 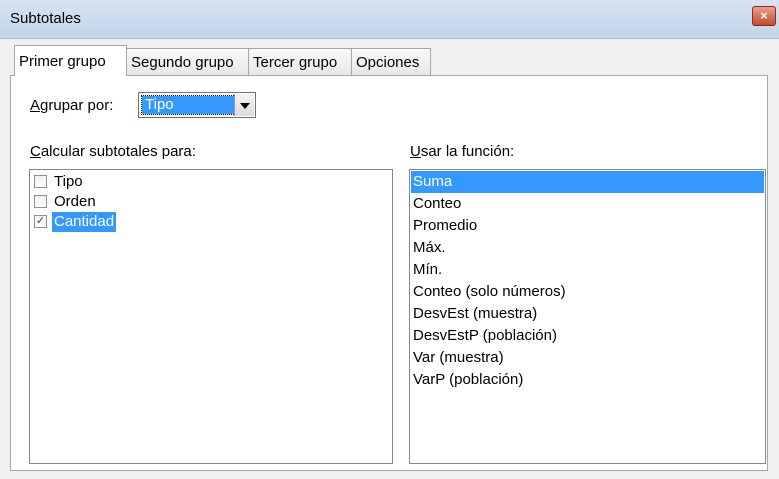 What do you see at coordinates (428, 248) in the screenshot?
I see `list-item: Máx.` at bounding box center [428, 248].